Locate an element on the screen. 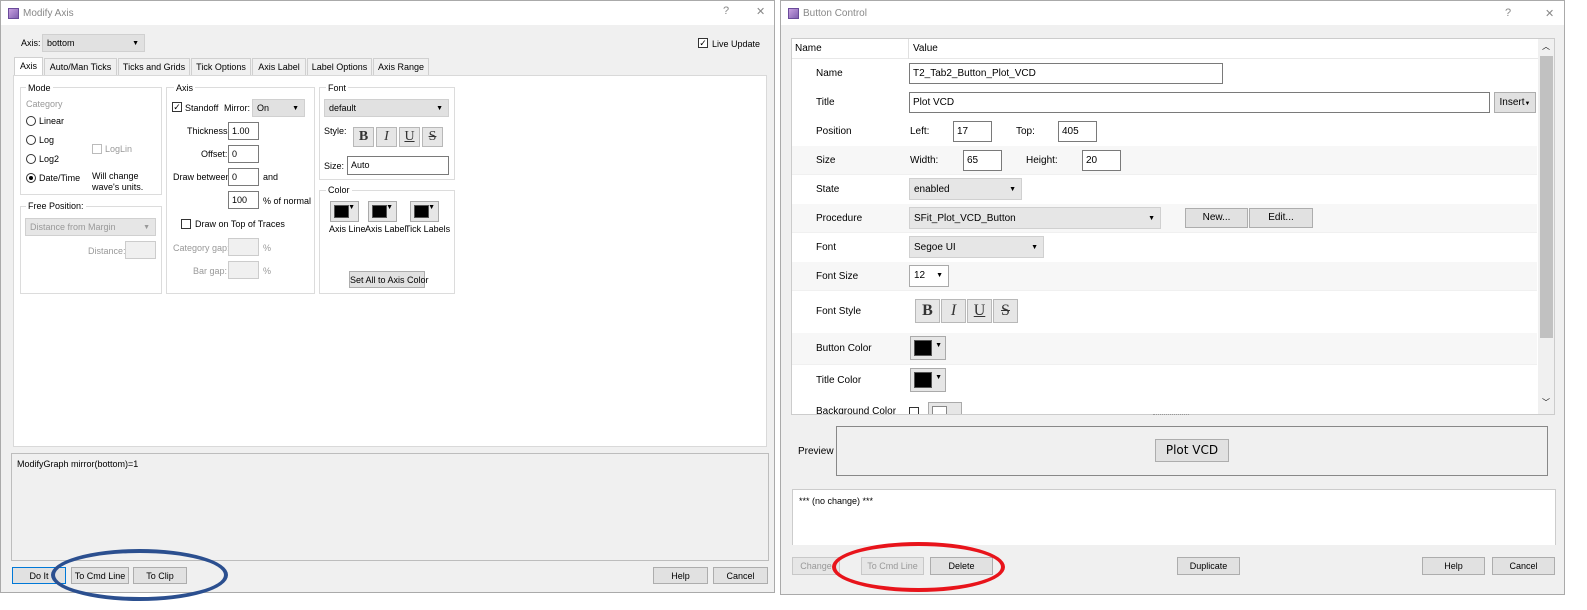 The height and width of the screenshot is (610, 1587). tab-tick-options: Tick Options is located at coordinates (221, 66).